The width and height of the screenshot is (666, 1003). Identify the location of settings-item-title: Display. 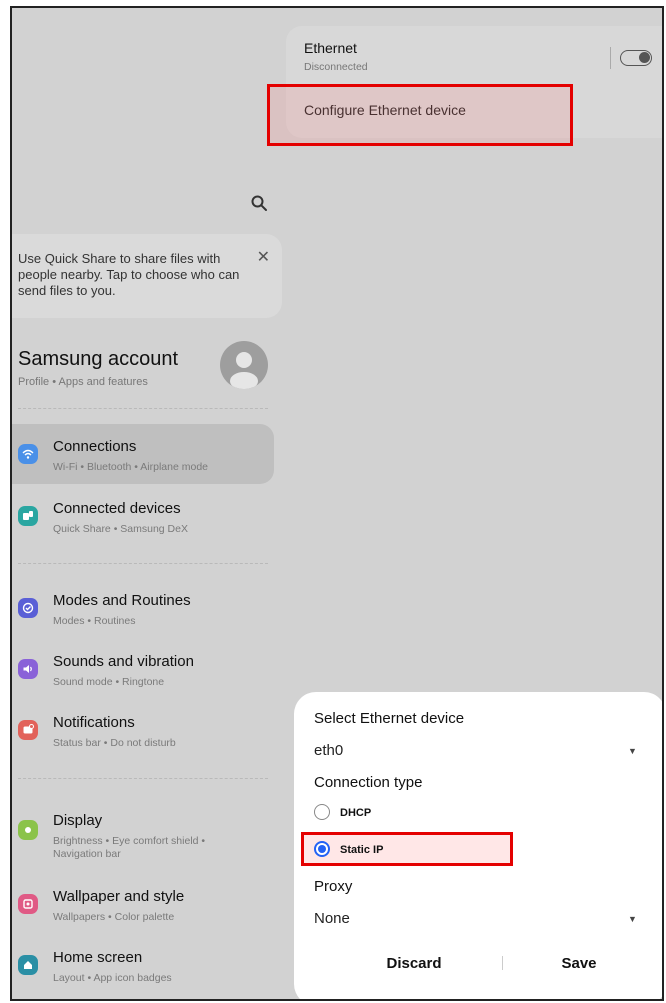
(78, 820).